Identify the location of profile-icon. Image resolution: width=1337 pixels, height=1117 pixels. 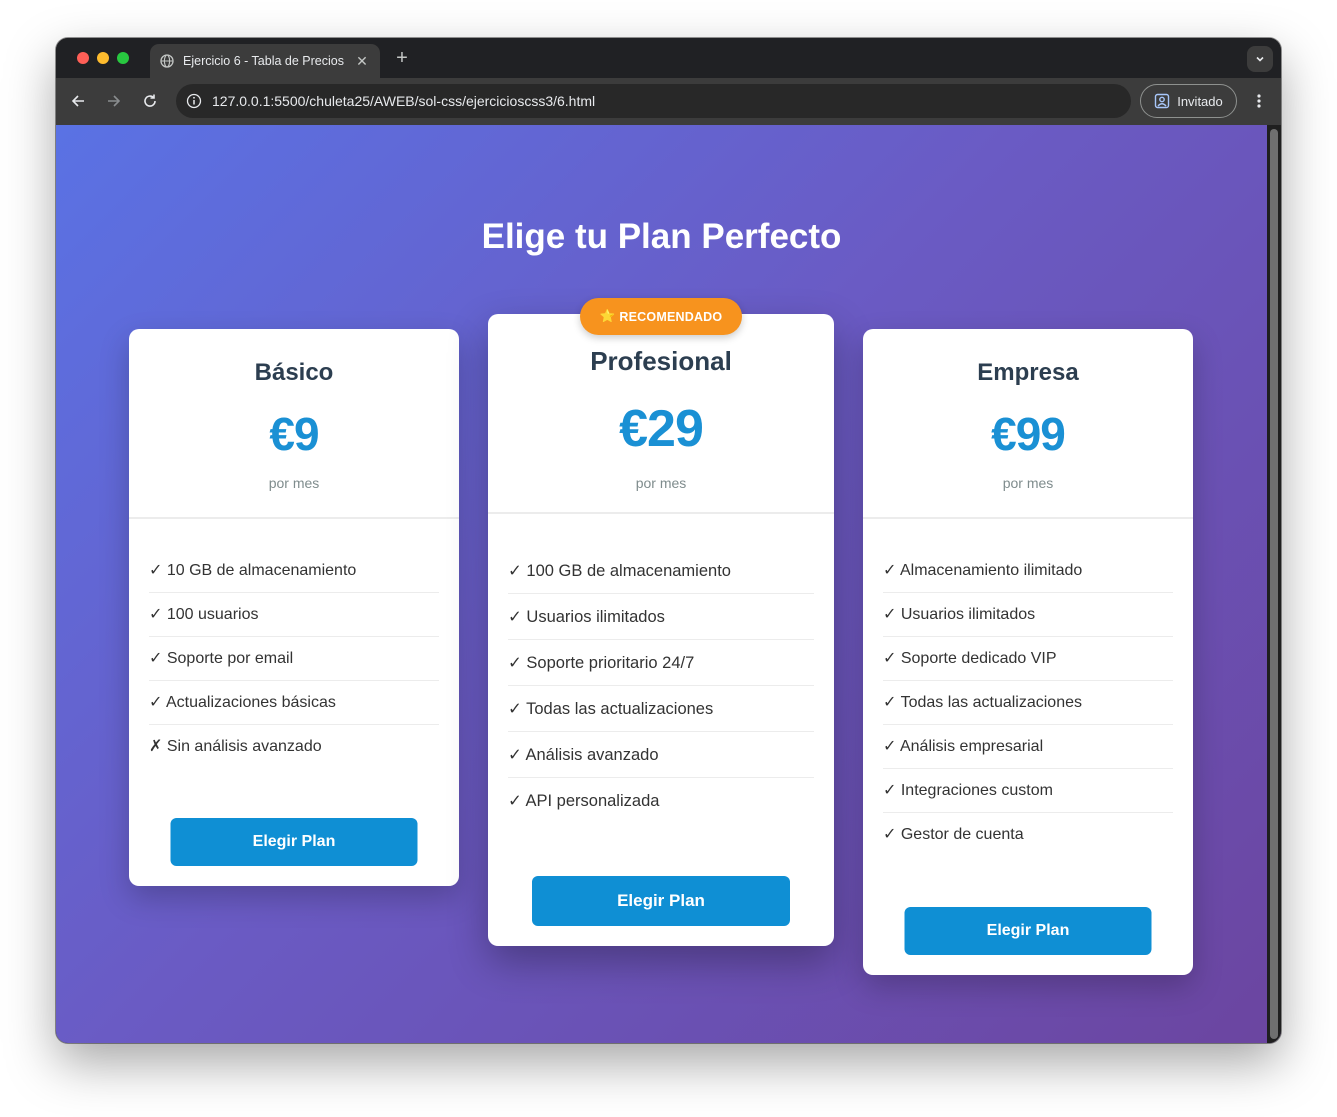
(1162, 101).